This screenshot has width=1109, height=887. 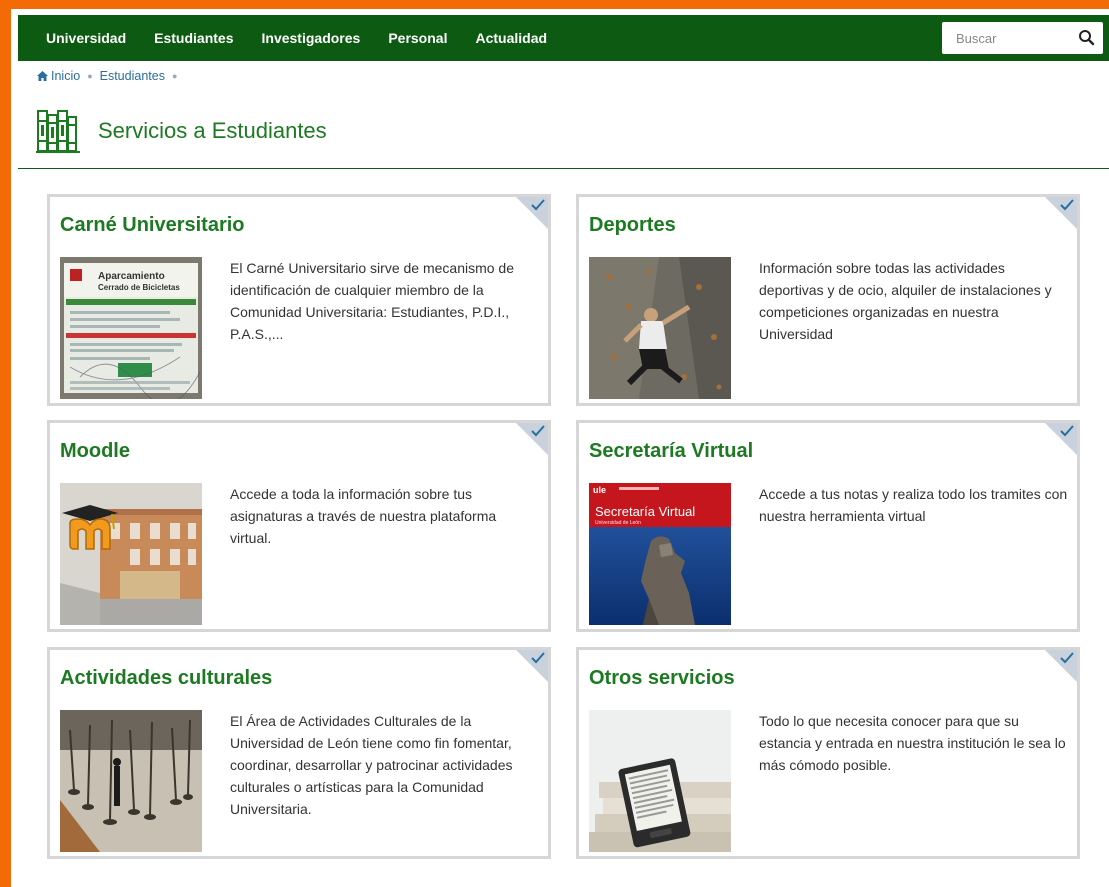 I want to click on search-input, so click(x=1007, y=38).